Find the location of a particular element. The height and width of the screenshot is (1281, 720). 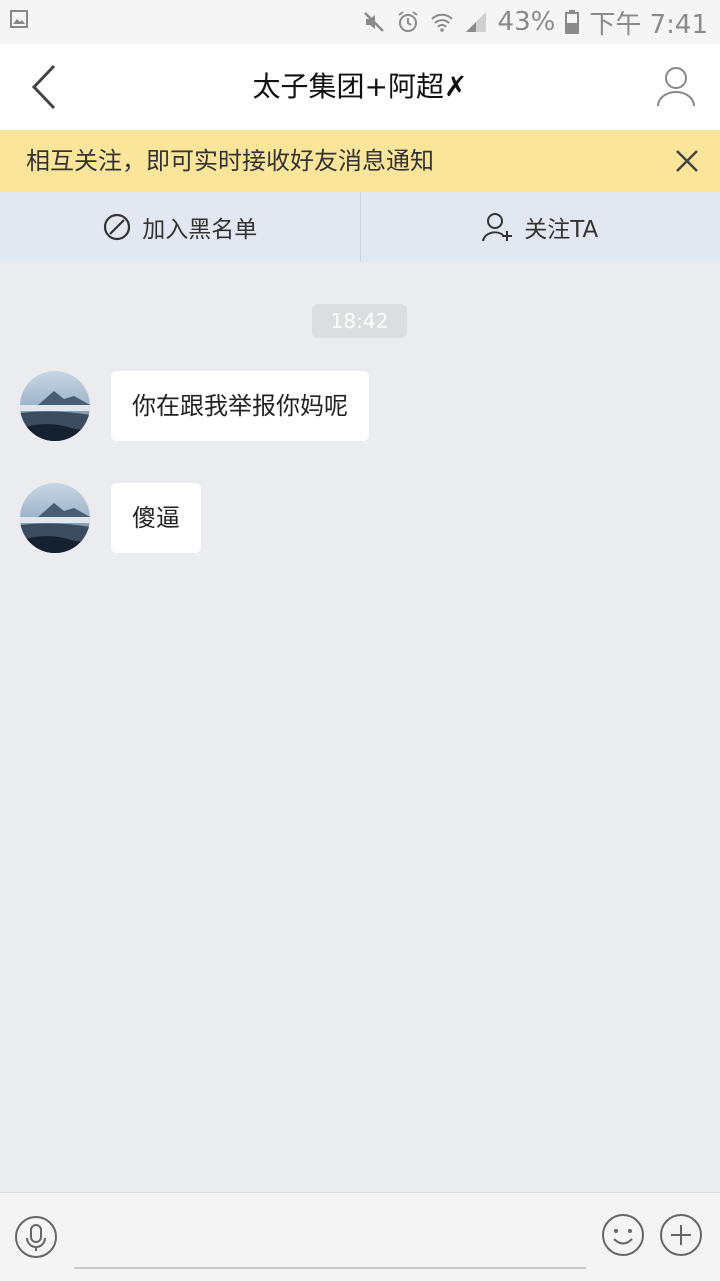

profile-button is located at coordinates (676, 86).